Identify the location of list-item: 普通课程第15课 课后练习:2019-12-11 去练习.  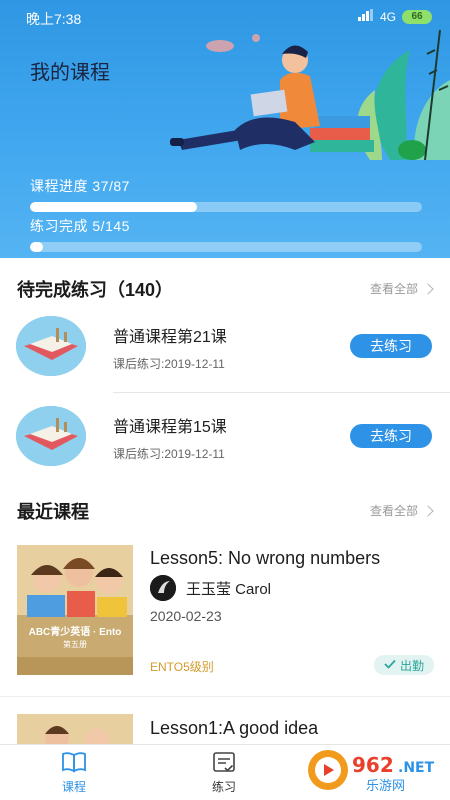
(225, 438).